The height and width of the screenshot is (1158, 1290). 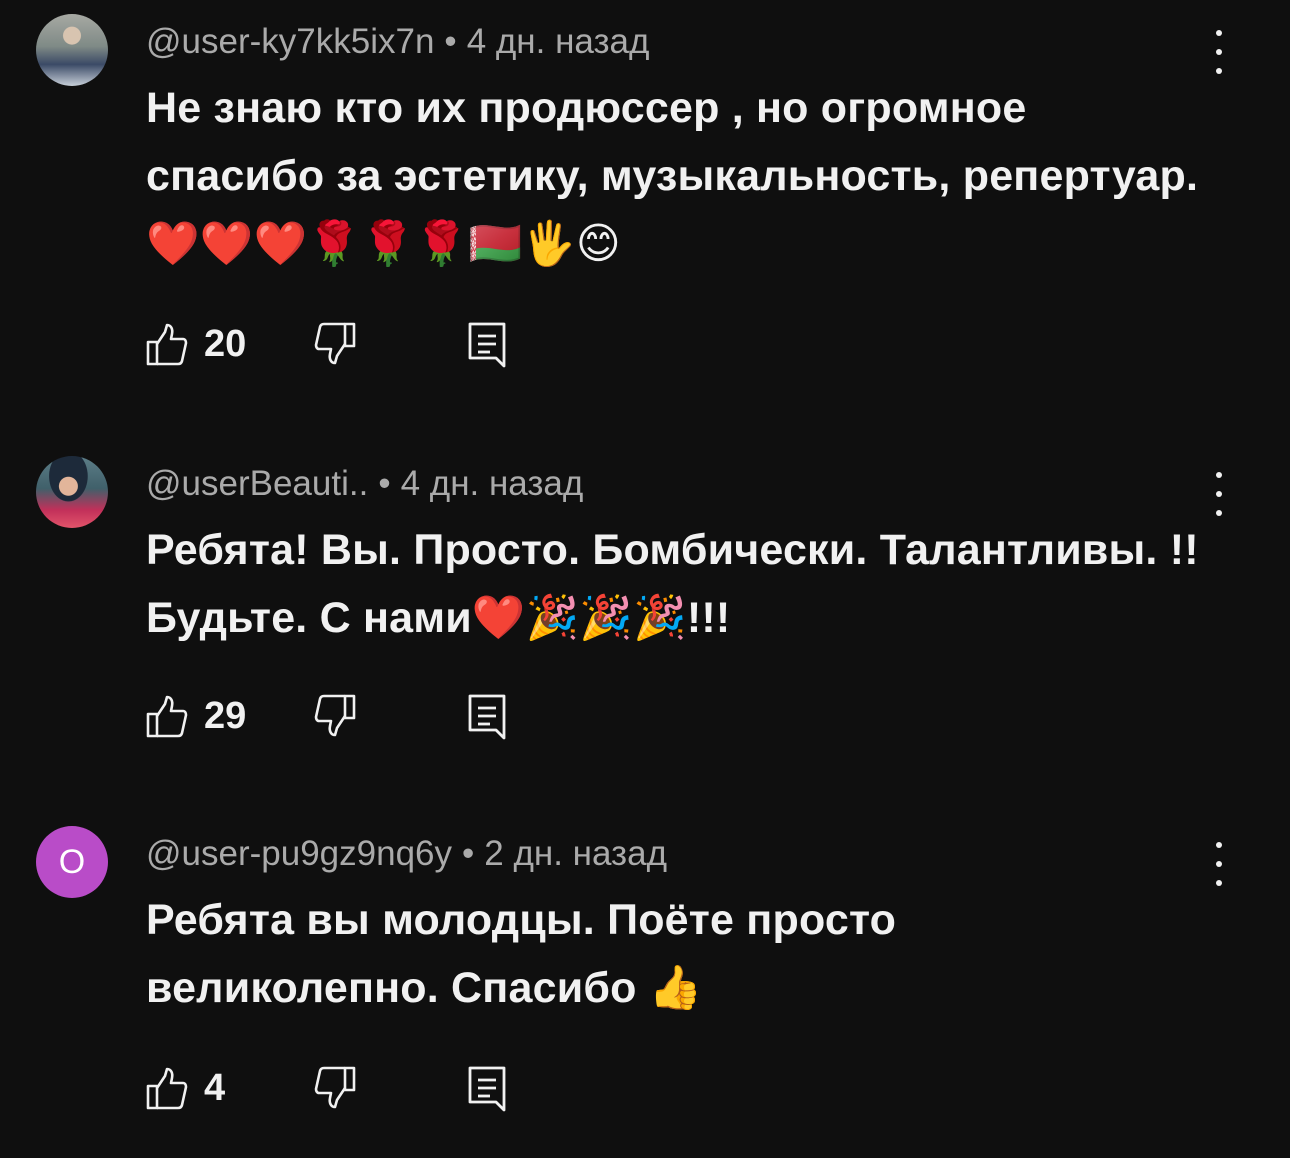 I want to click on like-button: 4, so click(x=185, y=1088).